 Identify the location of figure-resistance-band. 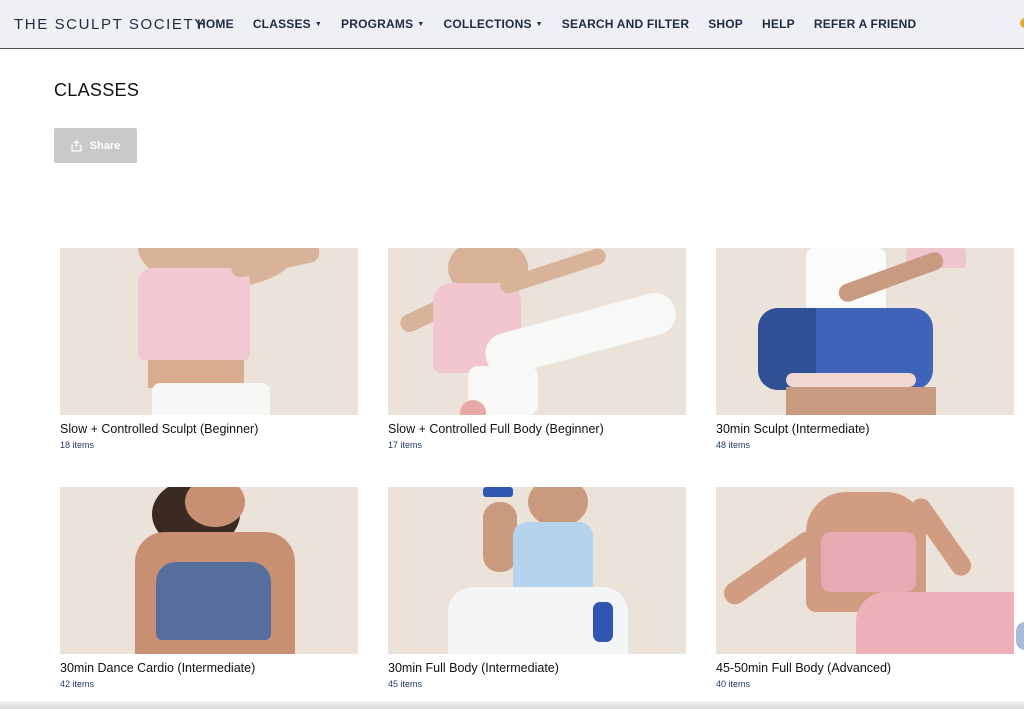
(851, 380).